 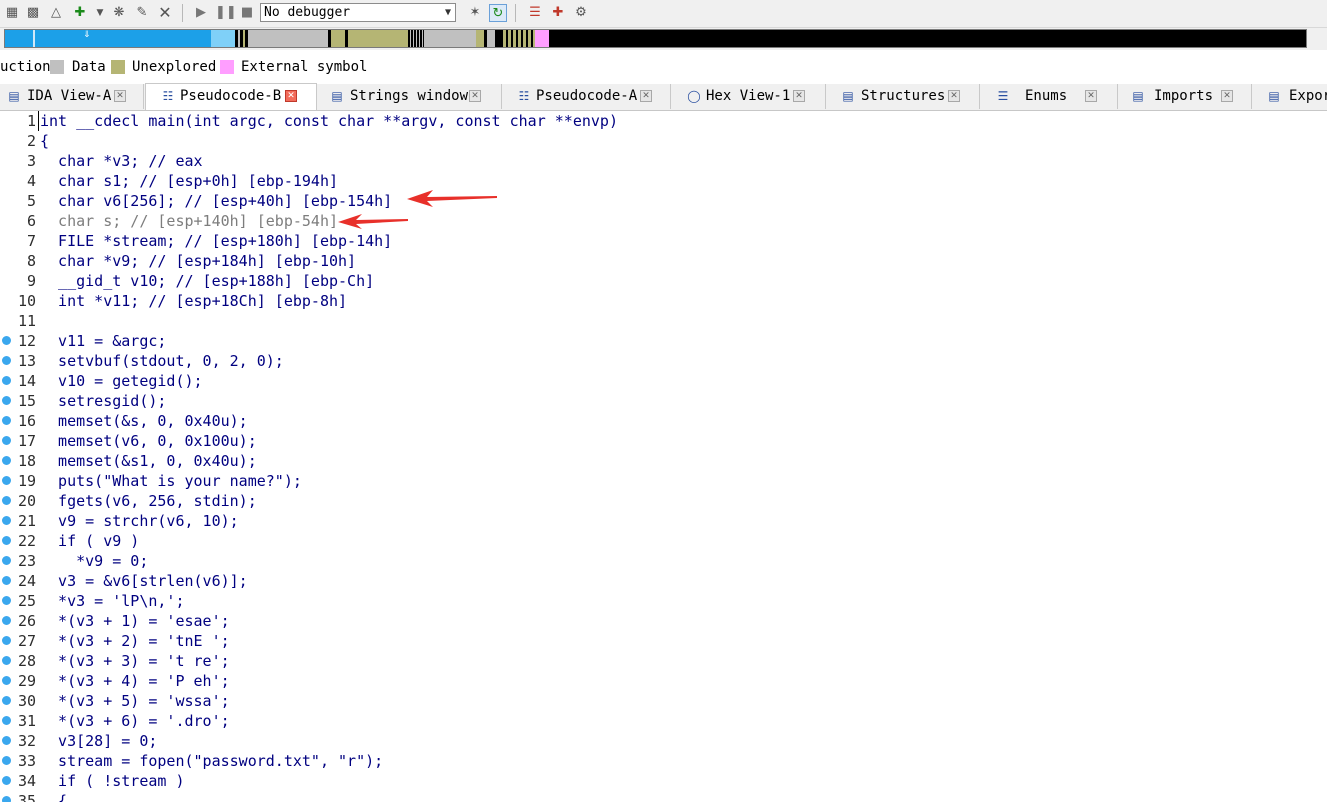 I want to click on line-number: 6, so click(x=31, y=221).